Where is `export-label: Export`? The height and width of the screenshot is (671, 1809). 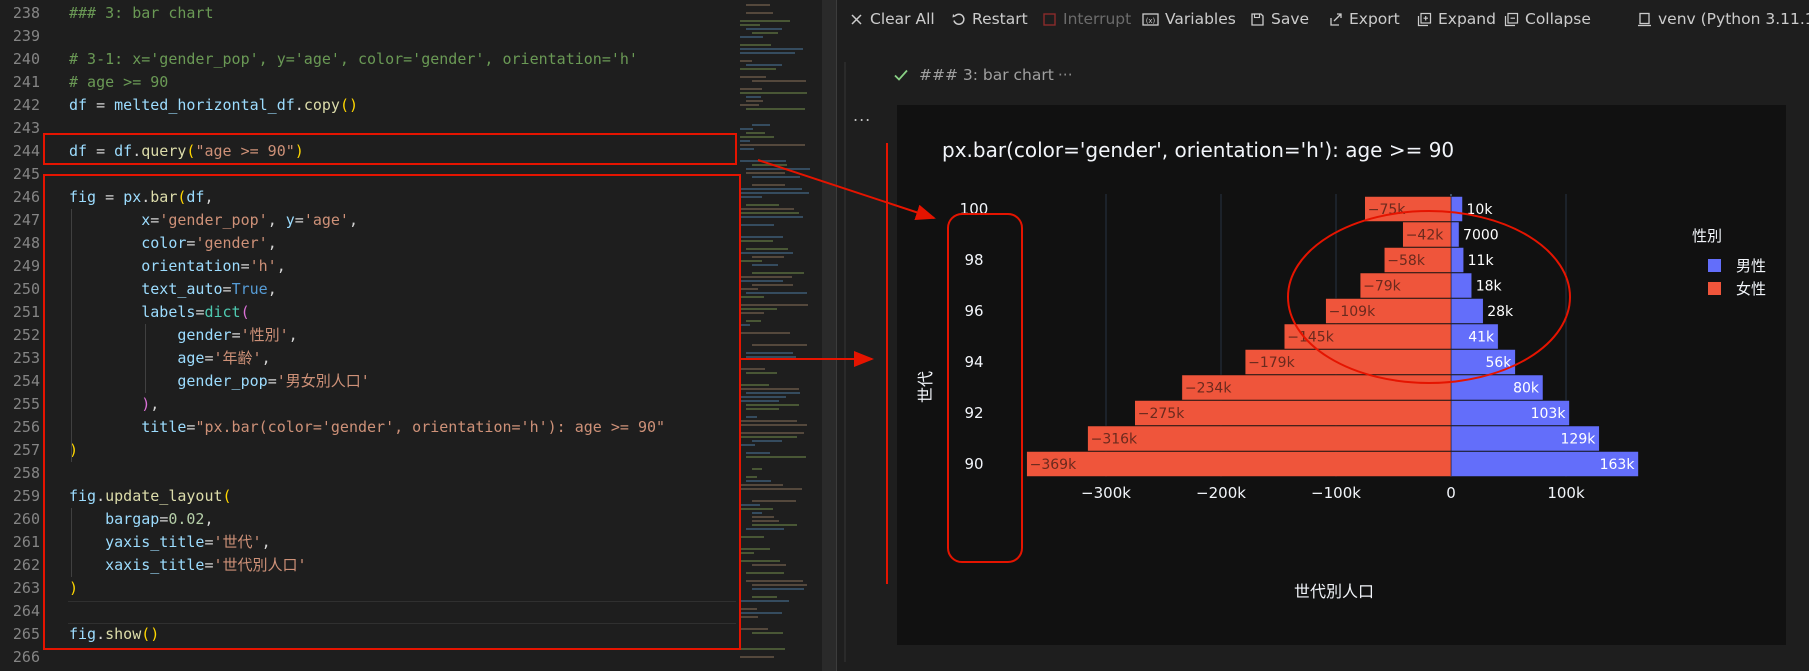 export-label: Export is located at coordinates (1374, 19).